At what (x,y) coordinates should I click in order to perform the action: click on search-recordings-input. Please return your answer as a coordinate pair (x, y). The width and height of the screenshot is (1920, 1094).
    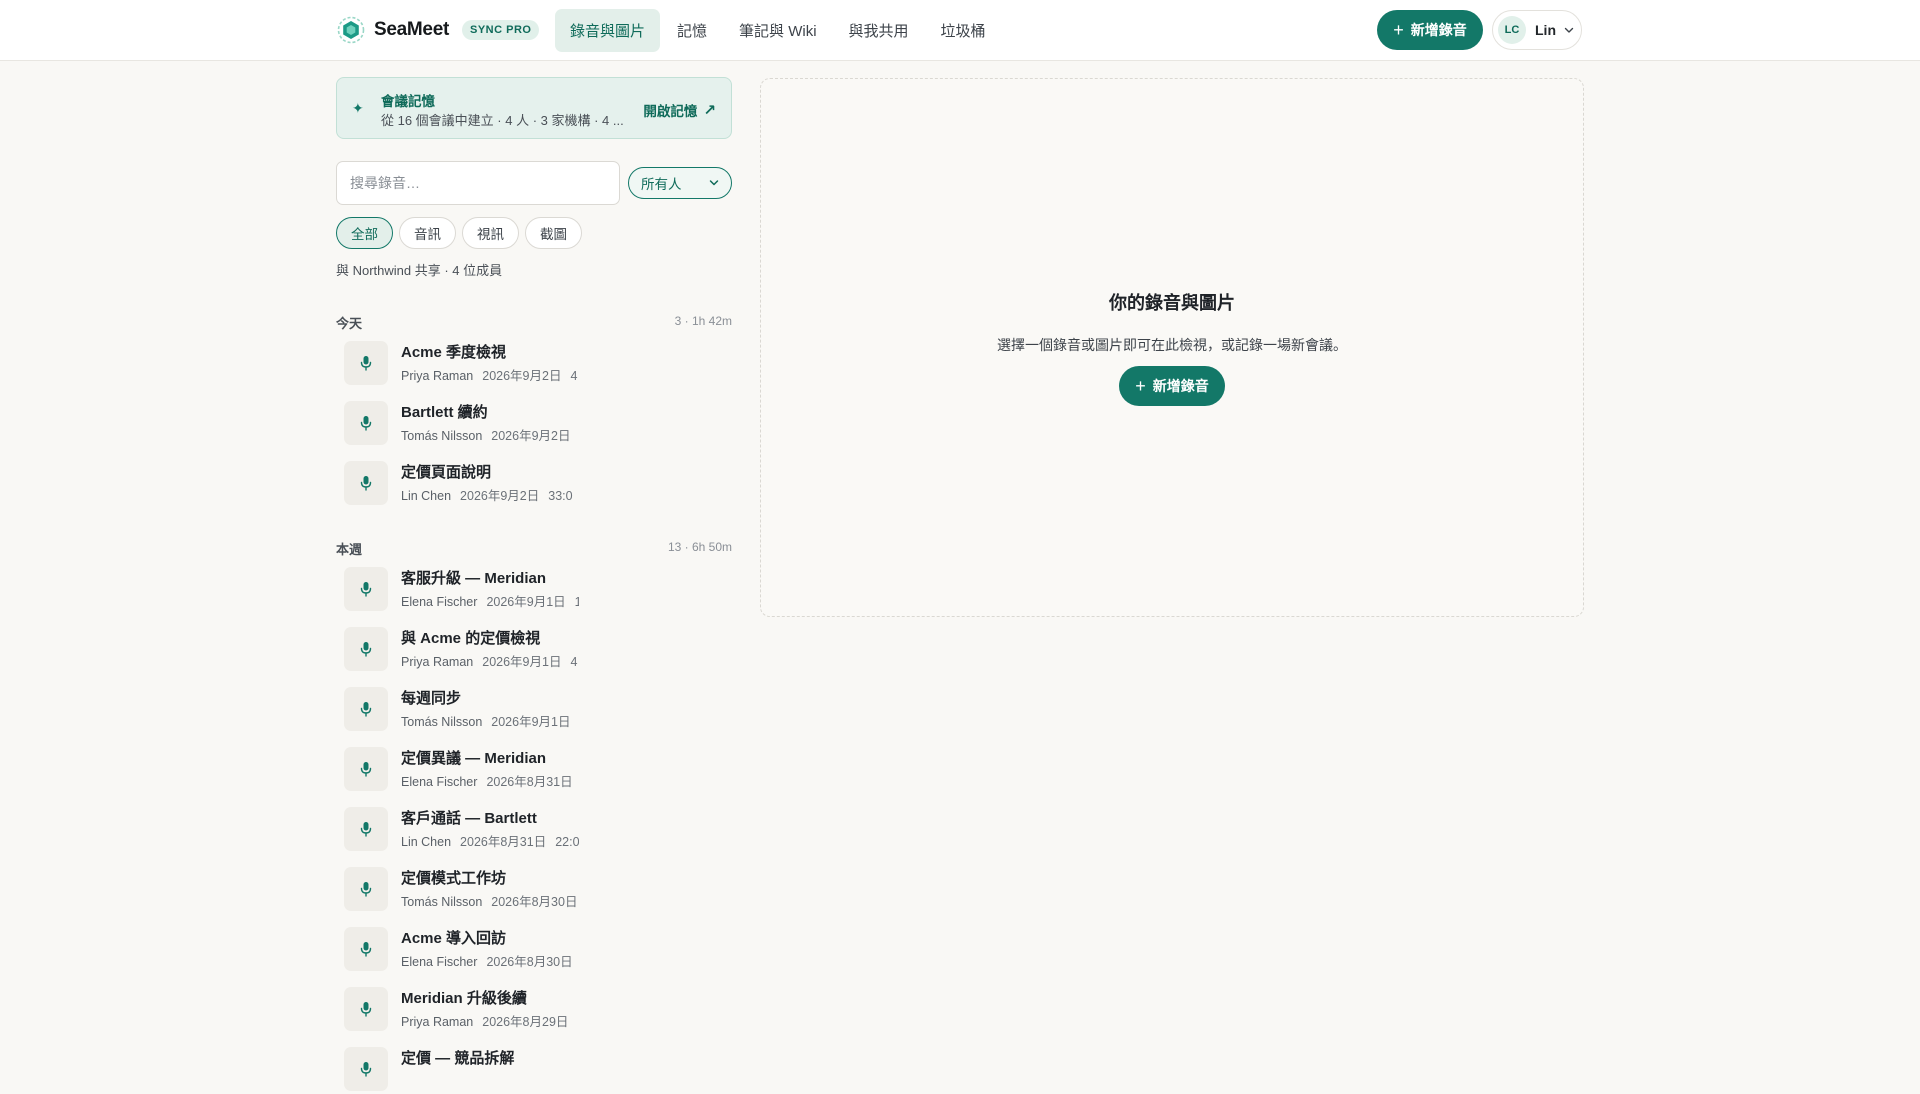
    Looking at the image, I should click on (478, 183).